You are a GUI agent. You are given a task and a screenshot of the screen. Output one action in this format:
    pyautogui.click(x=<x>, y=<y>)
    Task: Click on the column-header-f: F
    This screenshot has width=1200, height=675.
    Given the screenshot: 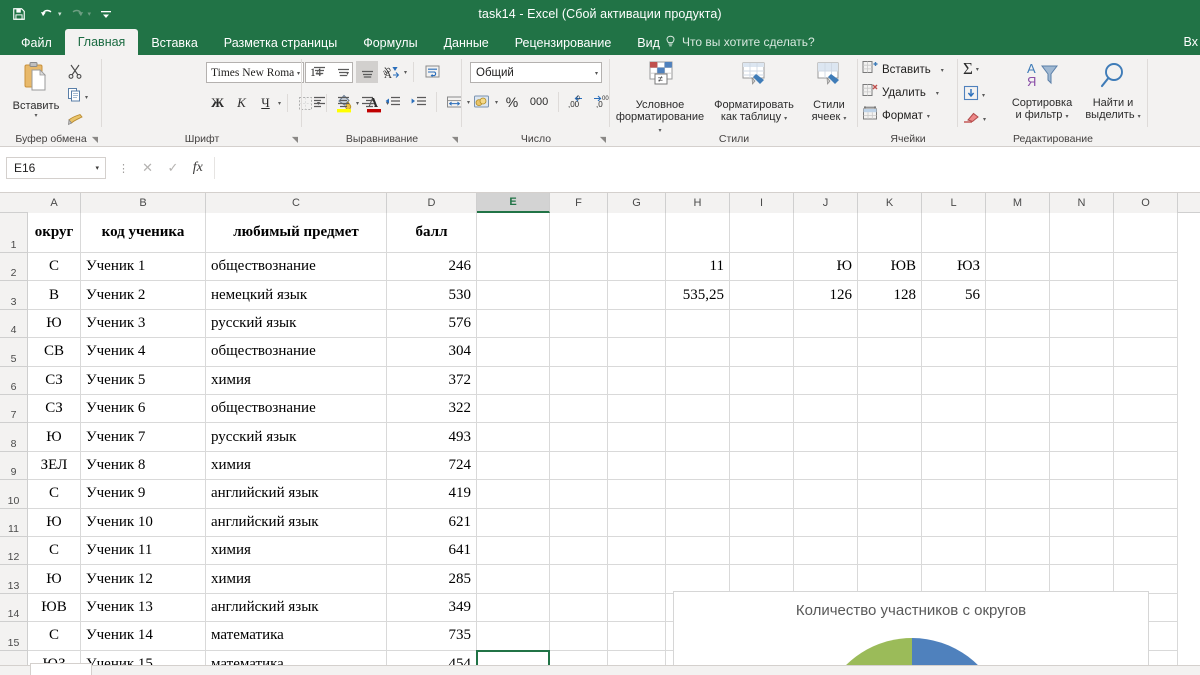 What is the action you would take?
    pyautogui.click(x=579, y=203)
    